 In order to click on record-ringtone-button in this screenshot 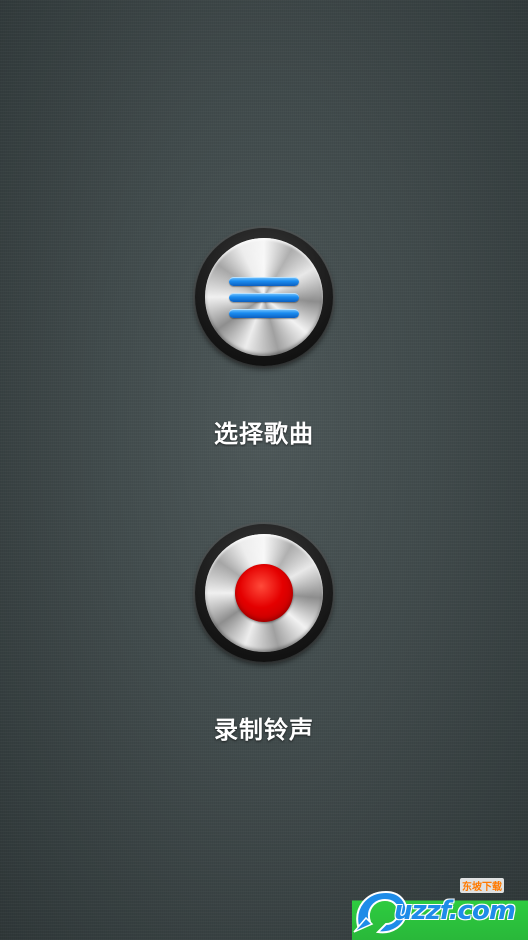, I will do `click(264, 593)`.